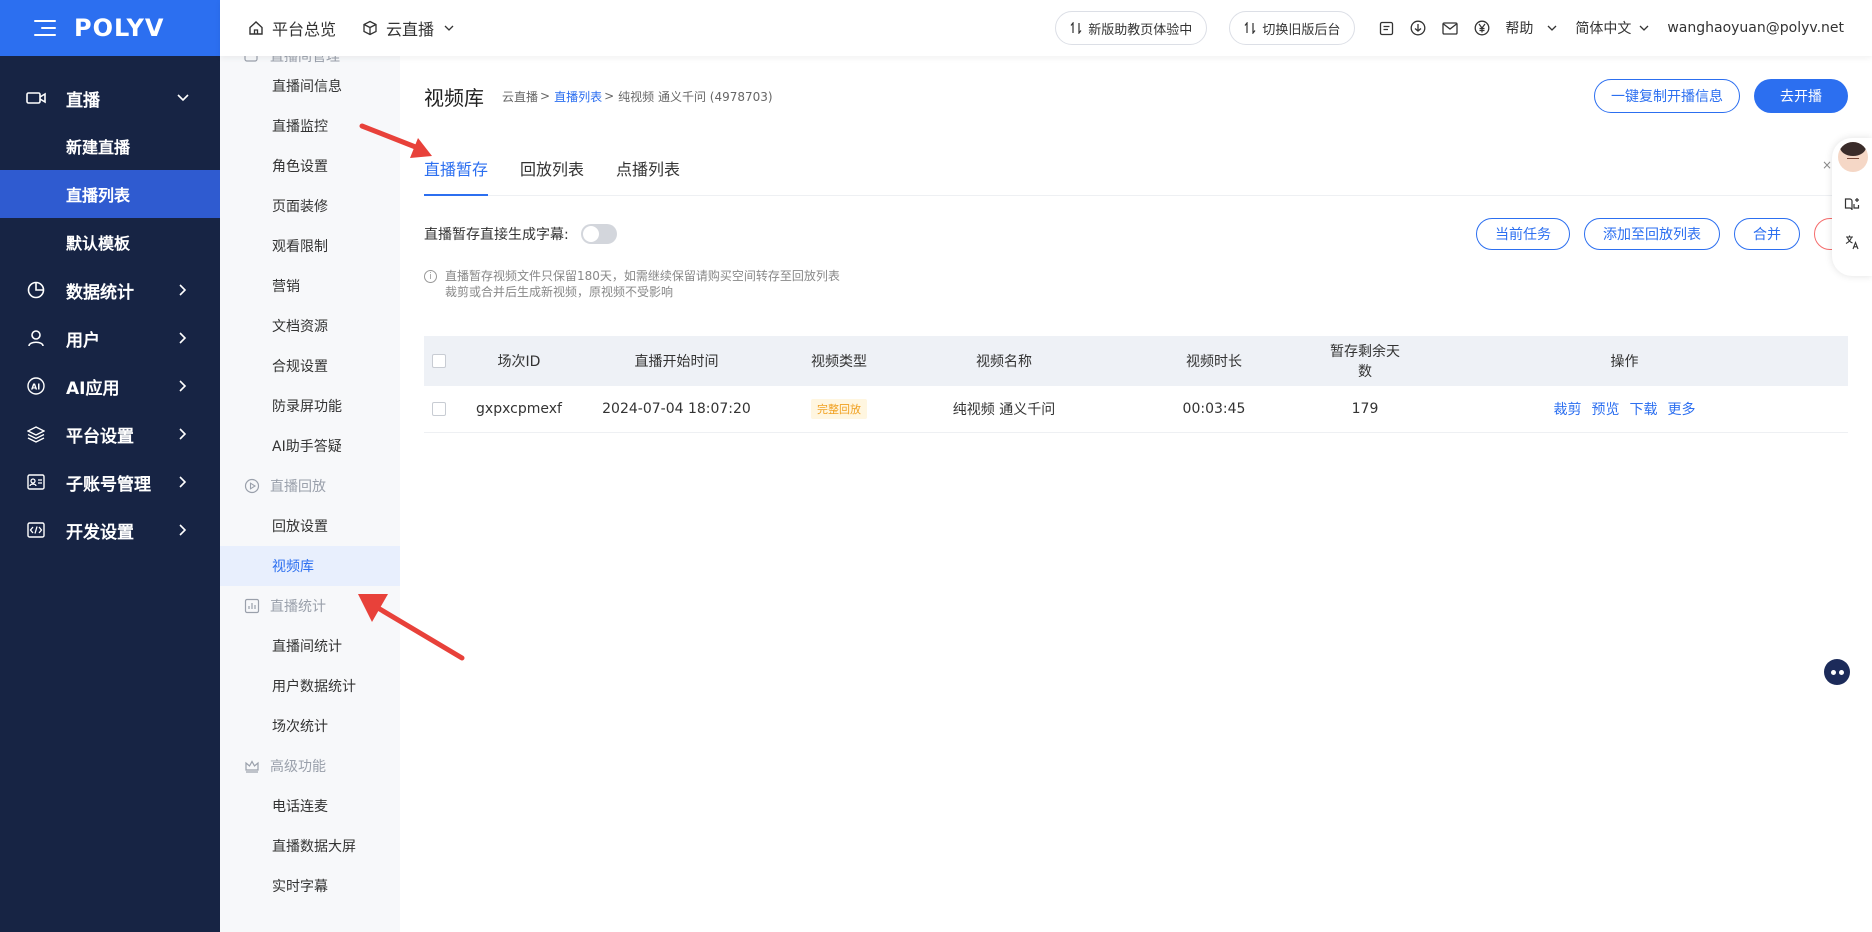 The height and width of the screenshot is (932, 1872). Describe the element at coordinates (310, 446) in the screenshot. I see `subnav-item-ai-assistant: AI助手答疑` at that location.